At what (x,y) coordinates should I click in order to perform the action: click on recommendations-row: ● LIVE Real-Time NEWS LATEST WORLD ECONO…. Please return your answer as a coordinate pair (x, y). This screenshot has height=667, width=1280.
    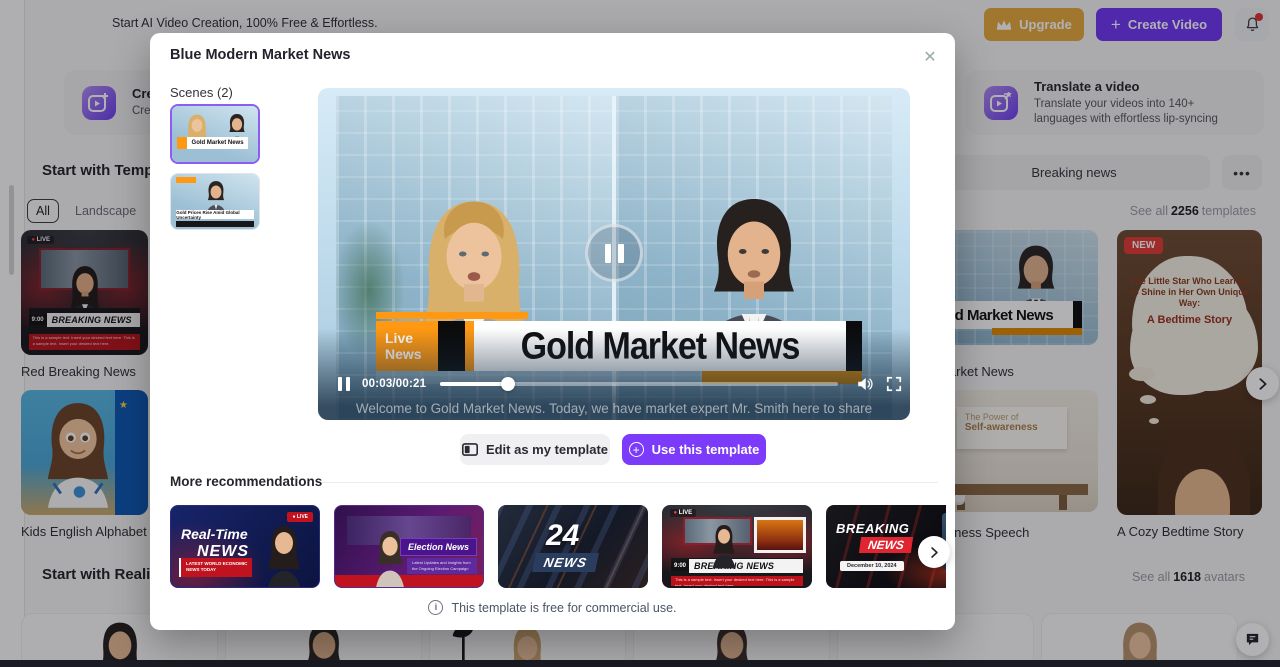
    Looking at the image, I should click on (558, 547).